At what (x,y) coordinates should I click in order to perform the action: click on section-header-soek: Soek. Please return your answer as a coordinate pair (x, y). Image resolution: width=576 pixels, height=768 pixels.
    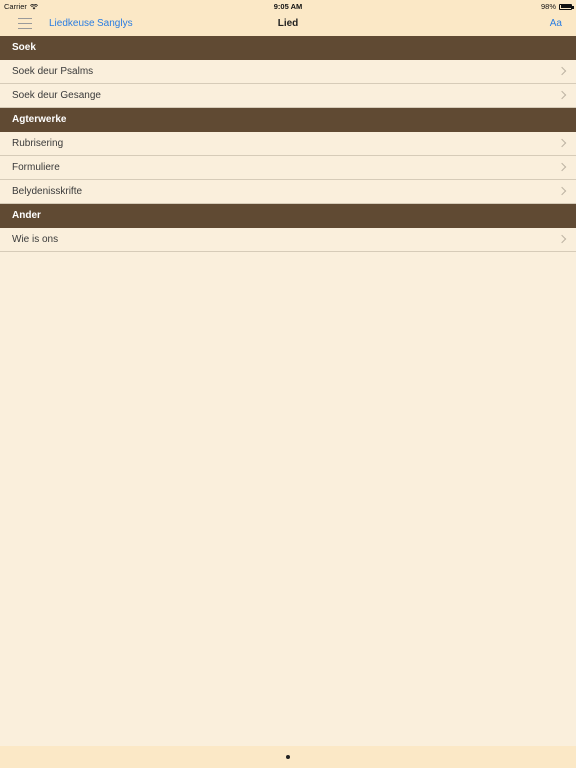
    Looking at the image, I should click on (288, 48).